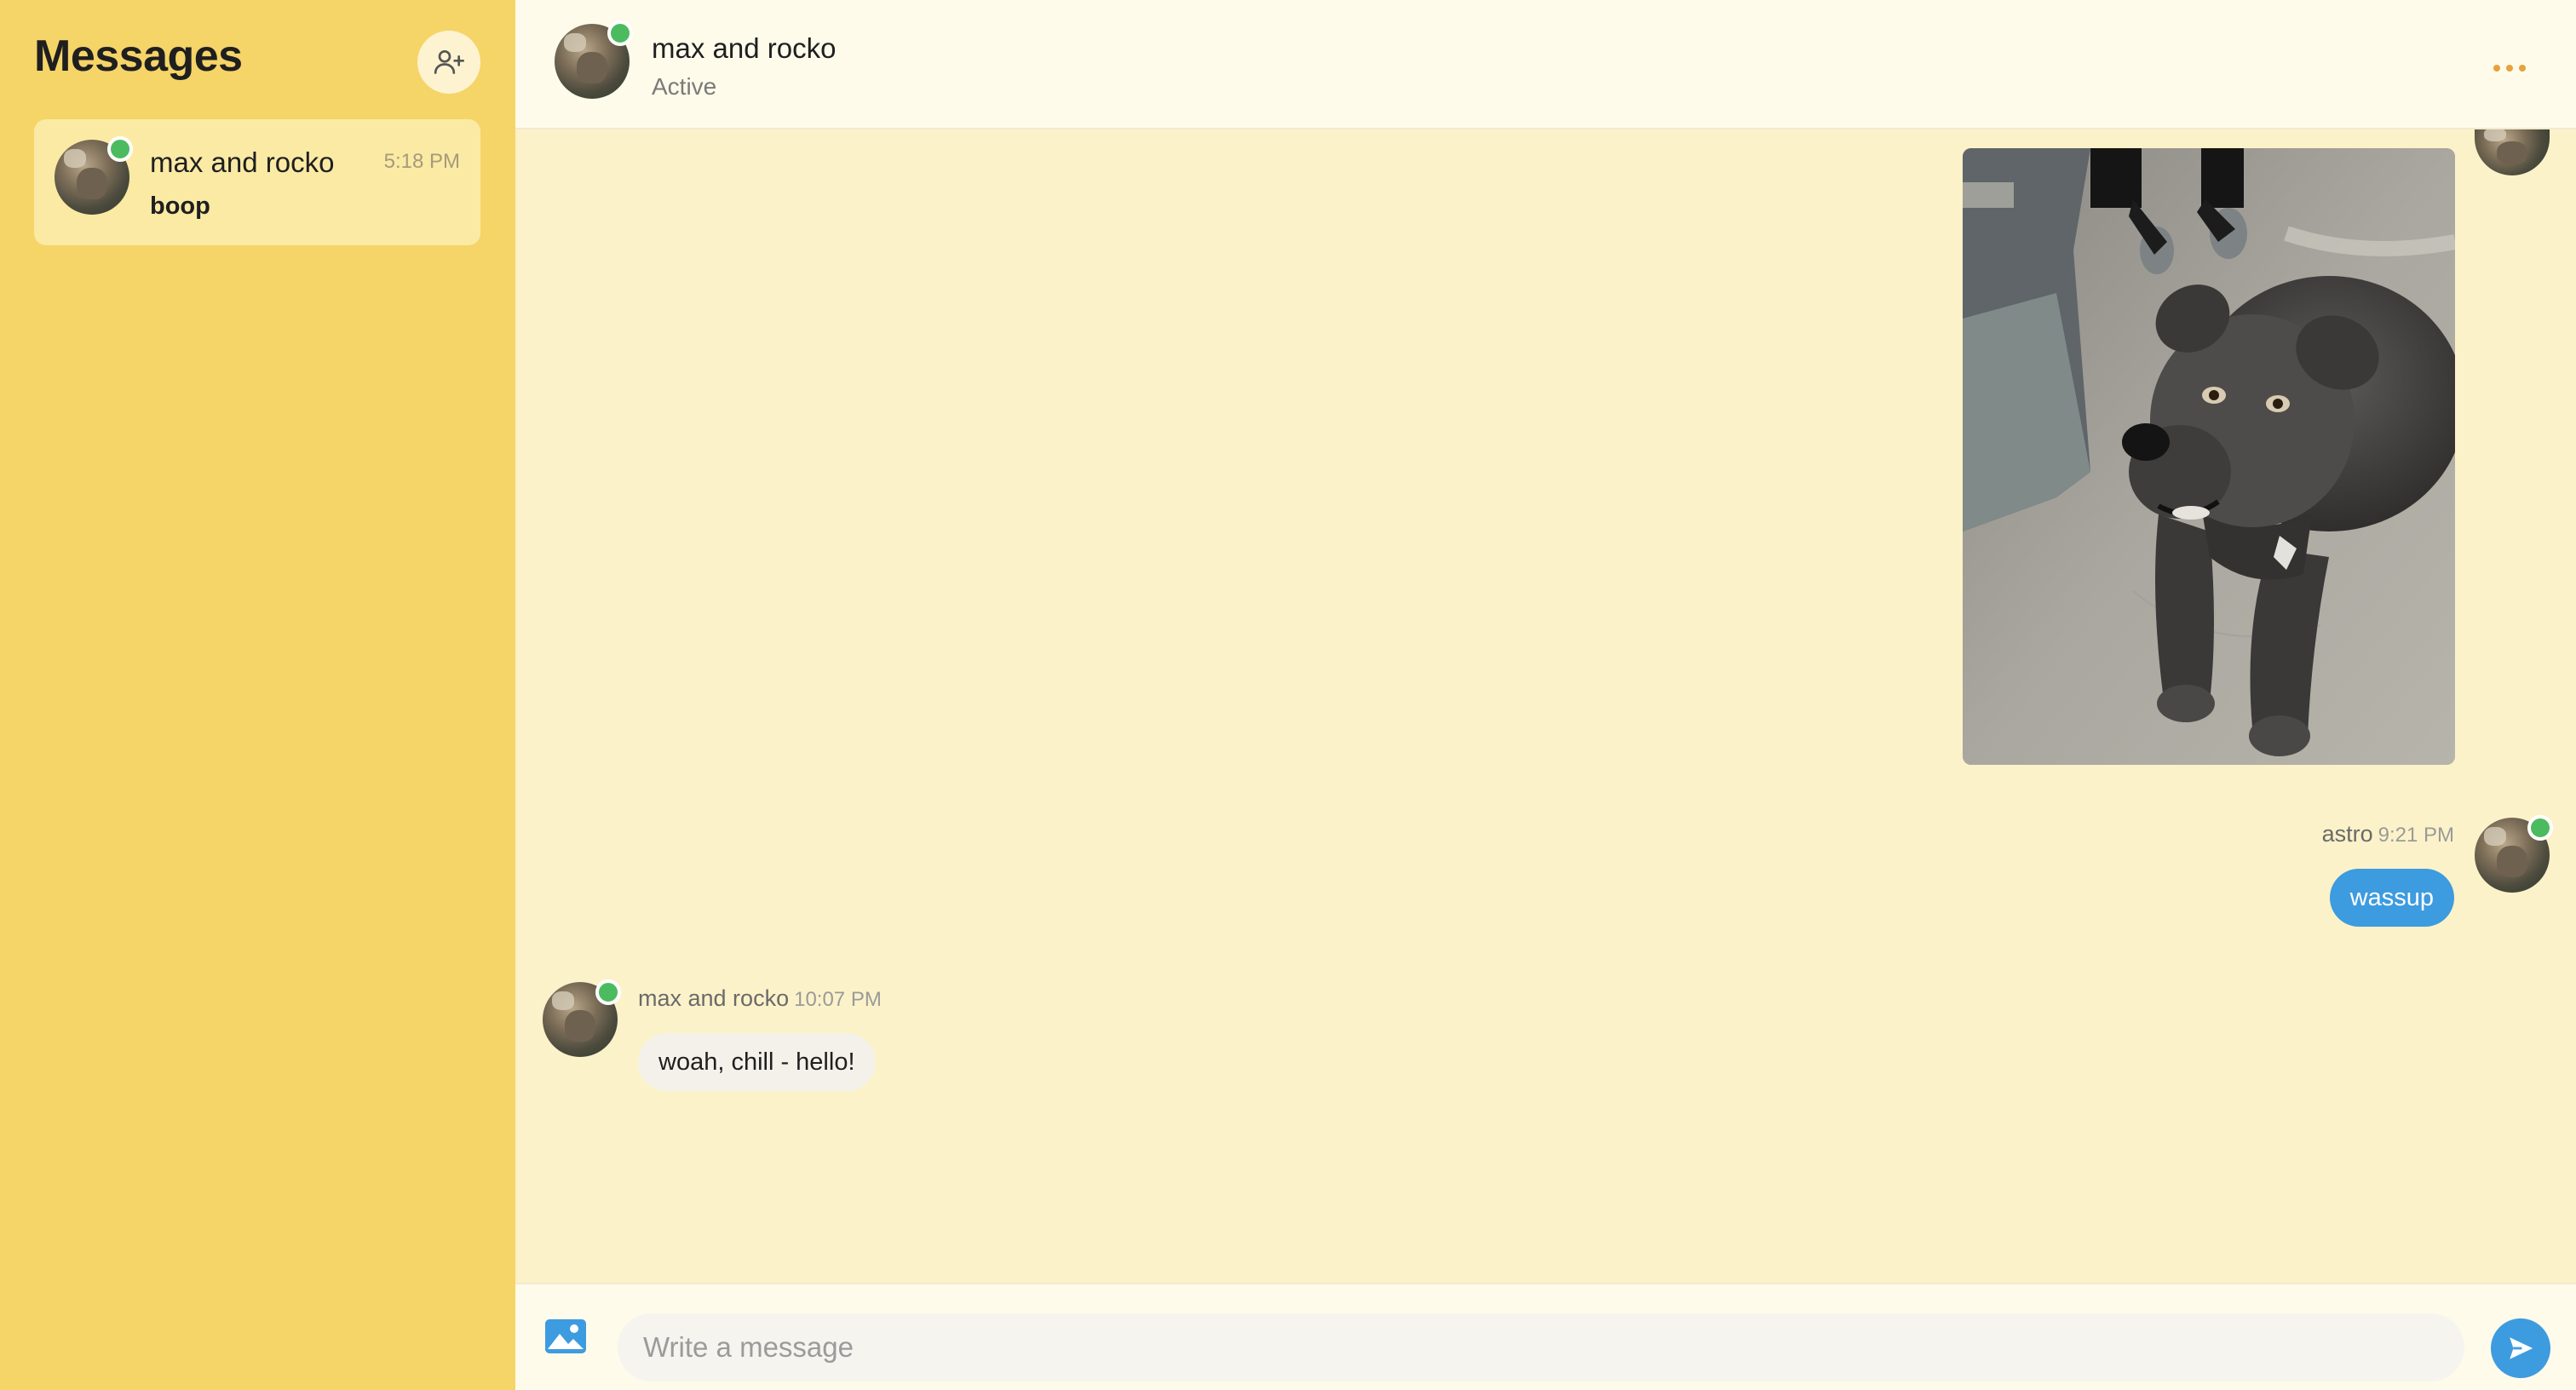  Describe the element at coordinates (2391, 898) in the screenshot. I see `outgoing-message-bubble: wassup` at that location.